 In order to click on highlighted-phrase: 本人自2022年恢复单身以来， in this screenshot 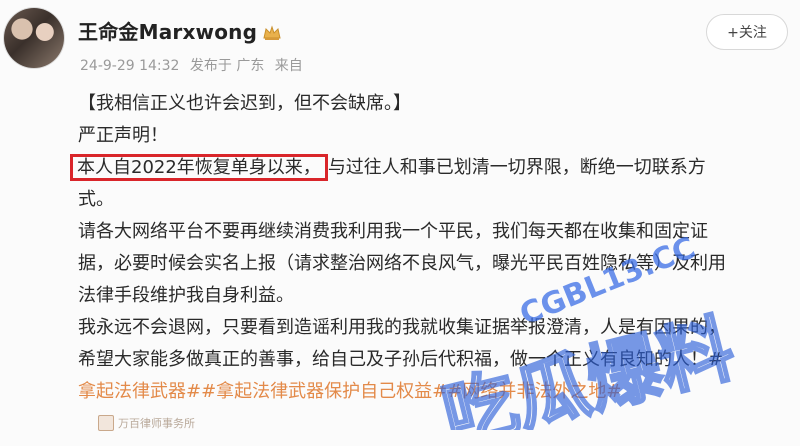, I will do `click(199, 167)`.